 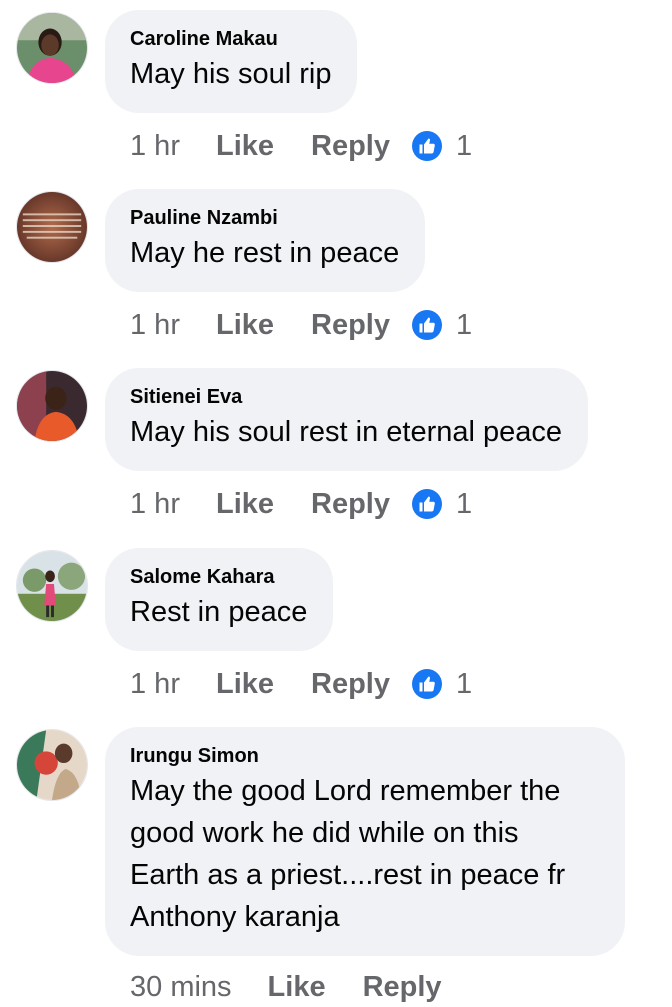 What do you see at coordinates (346, 397) in the screenshot?
I see `comment-author: Sitienei Eva` at bounding box center [346, 397].